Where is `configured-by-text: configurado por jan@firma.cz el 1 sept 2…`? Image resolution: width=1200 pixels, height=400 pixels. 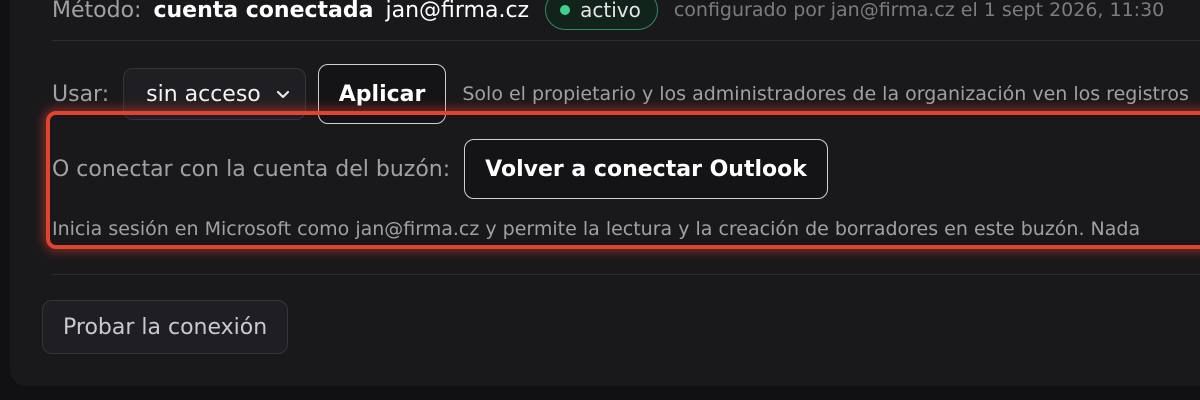 configured-by-text: configurado por jan@firma.cz el 1 sept 2… is located at coordinates (919, 10).